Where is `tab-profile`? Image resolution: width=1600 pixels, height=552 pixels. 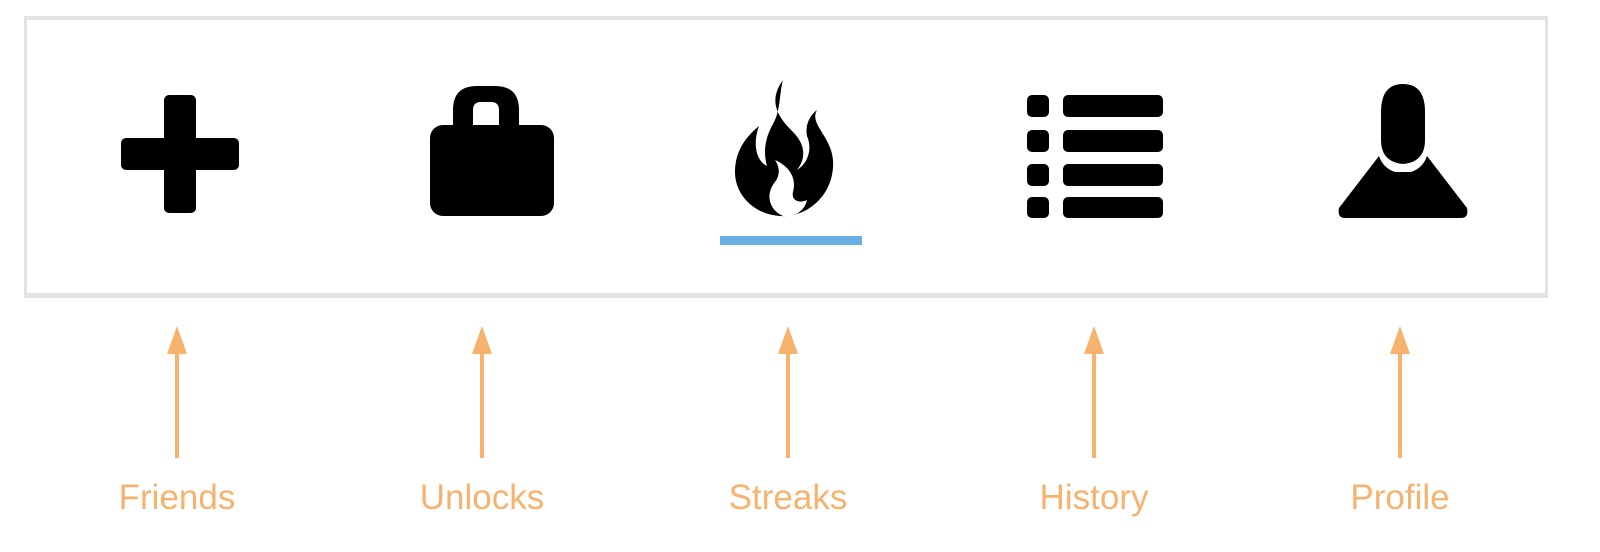 tab-profile is located at coordinates (1403, 170).